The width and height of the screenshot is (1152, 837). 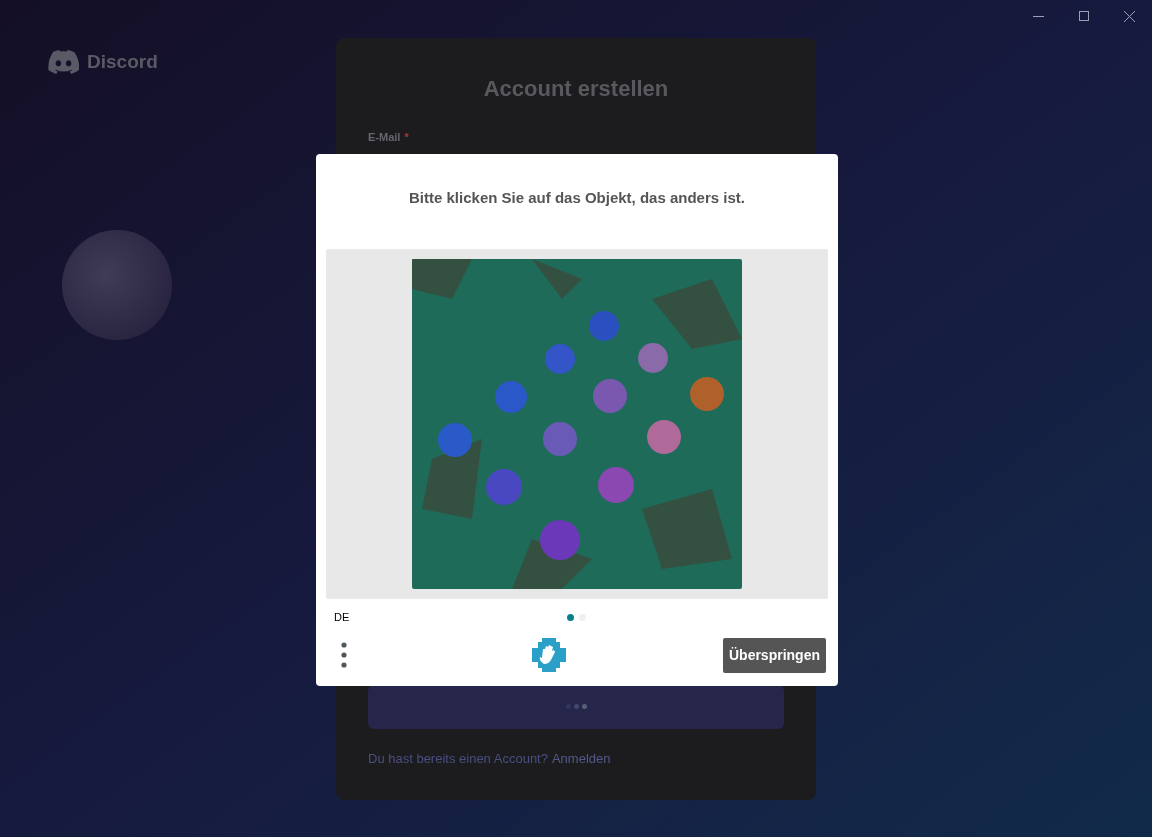 What do you see at coordinates (406, 137) in the screenshot?
I see `required-mark: *` at bounding box center [406, 137].